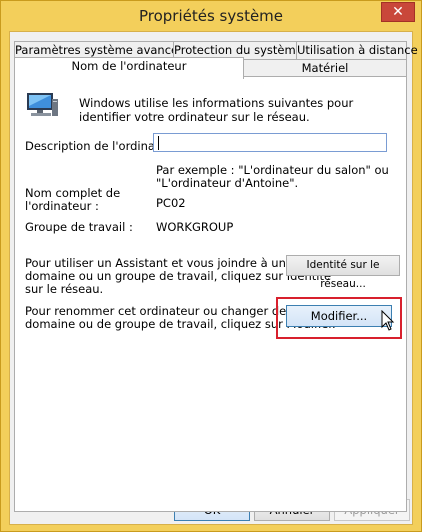 The image size is (422, 532). What do you see at coordinates (129, 68) in the screenshot?
I see `tab-computer-name: Nom de l'ordinateur` at bounding box center [129, 68].